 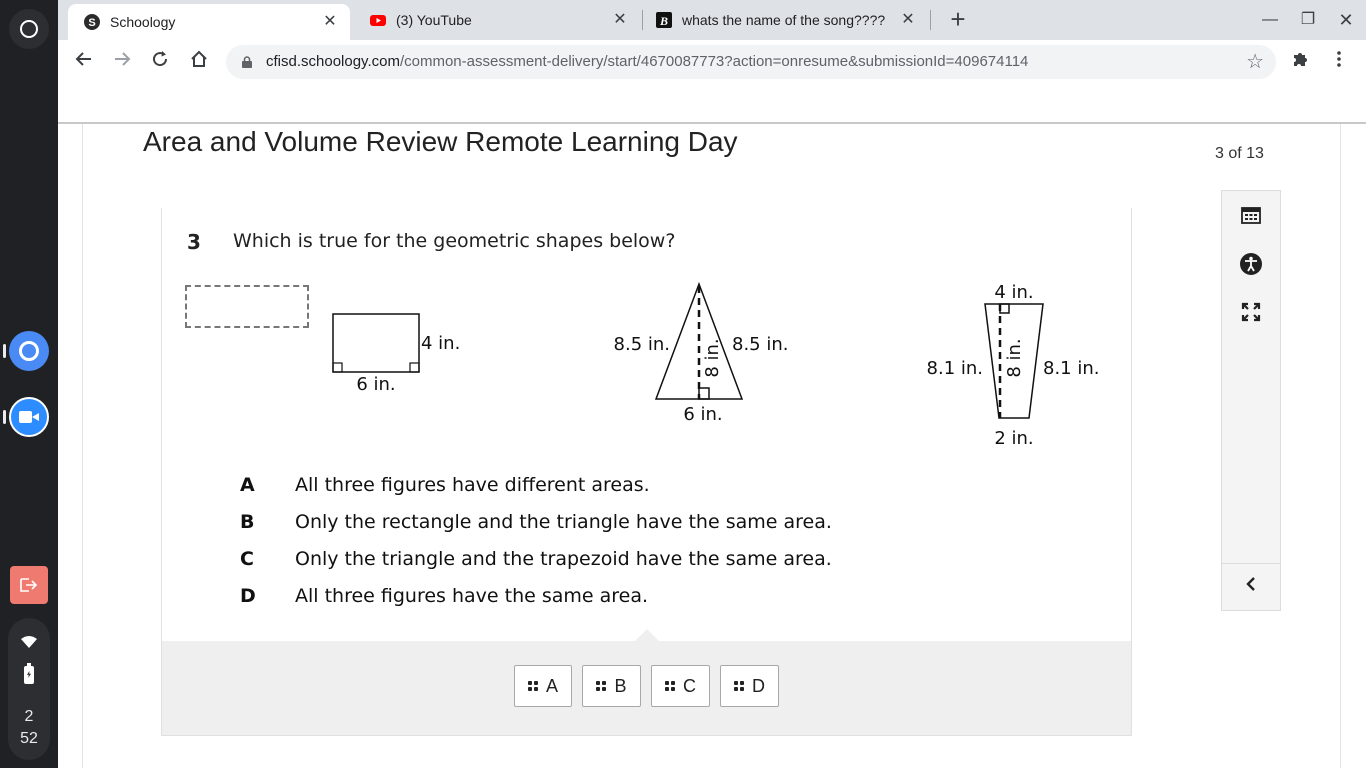 What do you see at coordinates (1255, 62) in the screenshot?
I see `bookmark-star-icon: ☆` at bounding box center [1255, 62].